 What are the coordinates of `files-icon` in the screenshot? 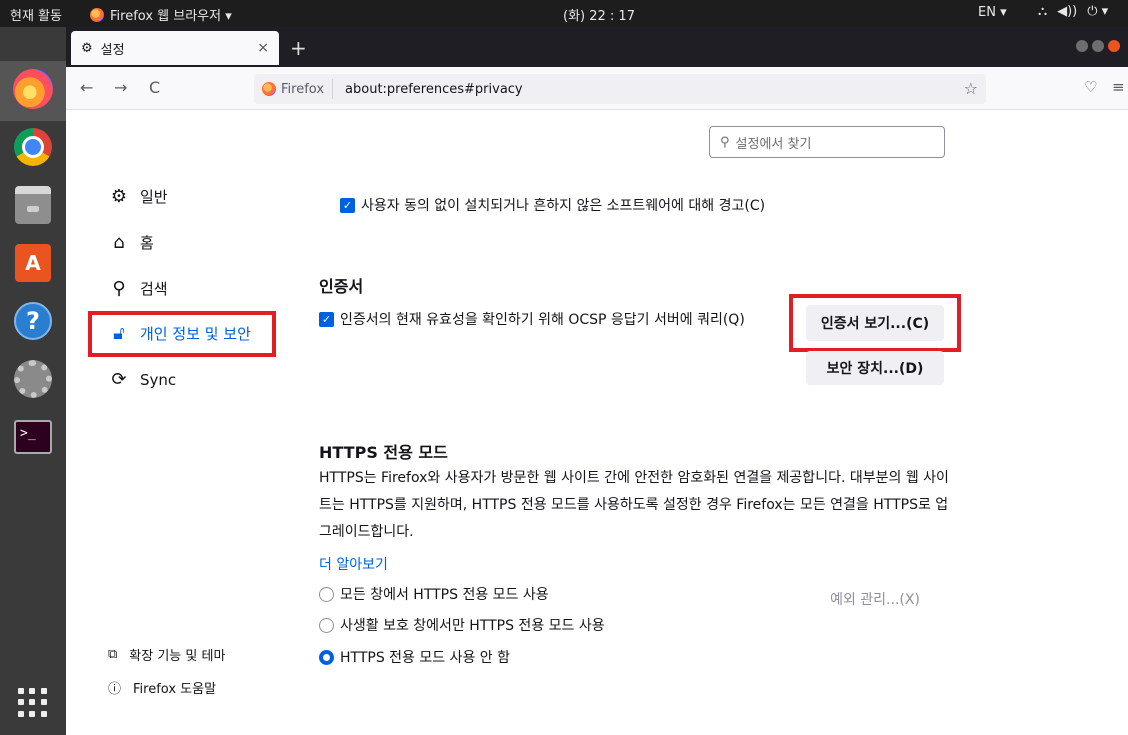 It's located at (33, 205).